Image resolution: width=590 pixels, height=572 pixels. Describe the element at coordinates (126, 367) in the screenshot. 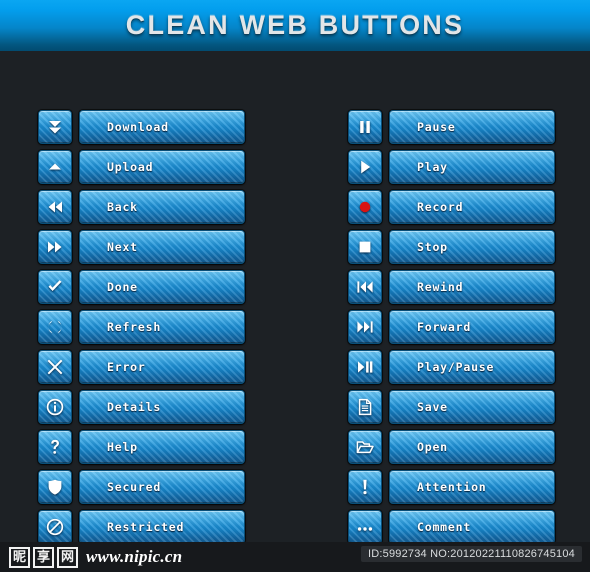

I see `button-label: Error` at that location.